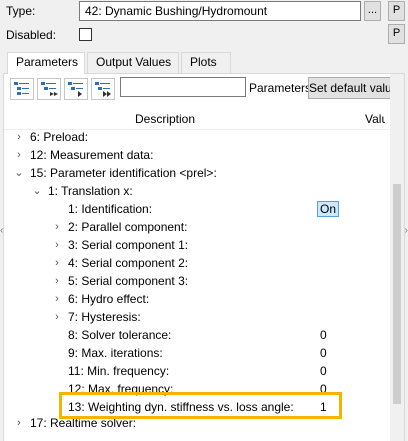 The width and height of the screenshot is (408, 441). I want to click on tab-plots: Plots, so click(206, 62).